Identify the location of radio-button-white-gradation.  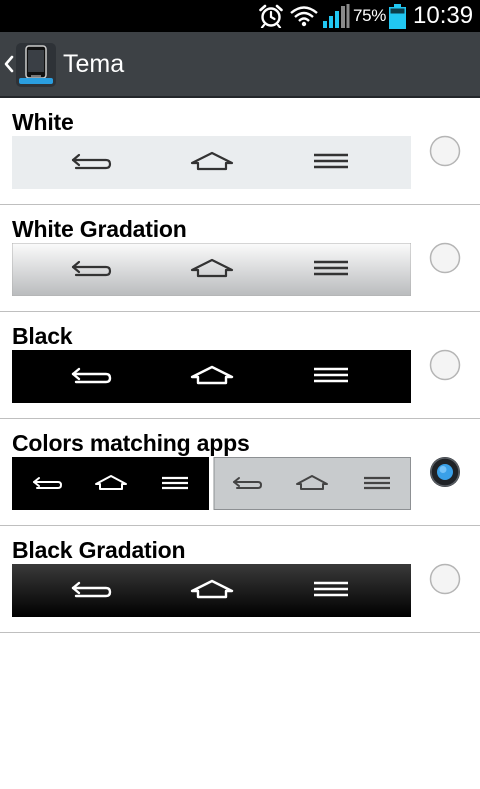
(445, 258).